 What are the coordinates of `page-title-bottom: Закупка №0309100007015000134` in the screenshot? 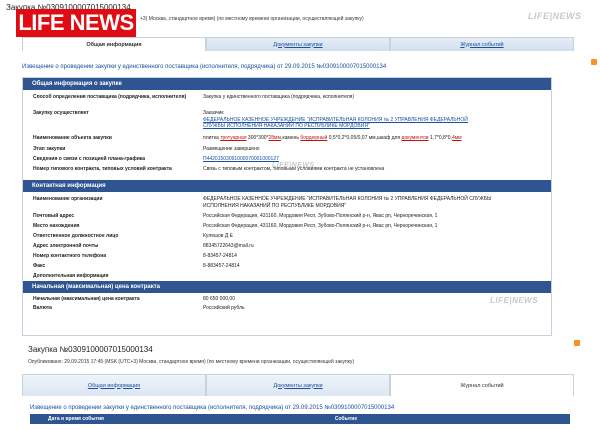 It's located at (90, 349).